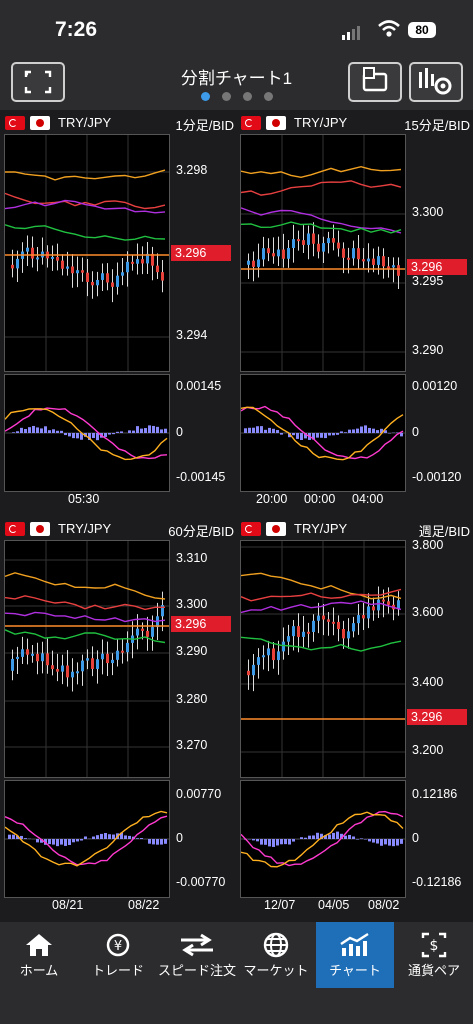  Describe the element at coordinates (354, 529) in the screenshot. I see `chart-panel-header: TRY/JPY 週足/BID` at that location.